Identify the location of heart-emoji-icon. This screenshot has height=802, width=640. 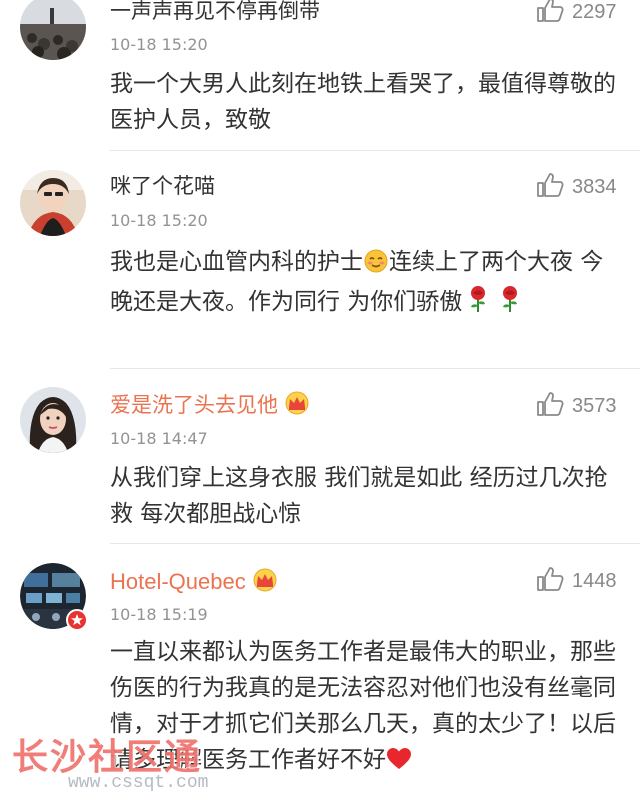
(399, 764).